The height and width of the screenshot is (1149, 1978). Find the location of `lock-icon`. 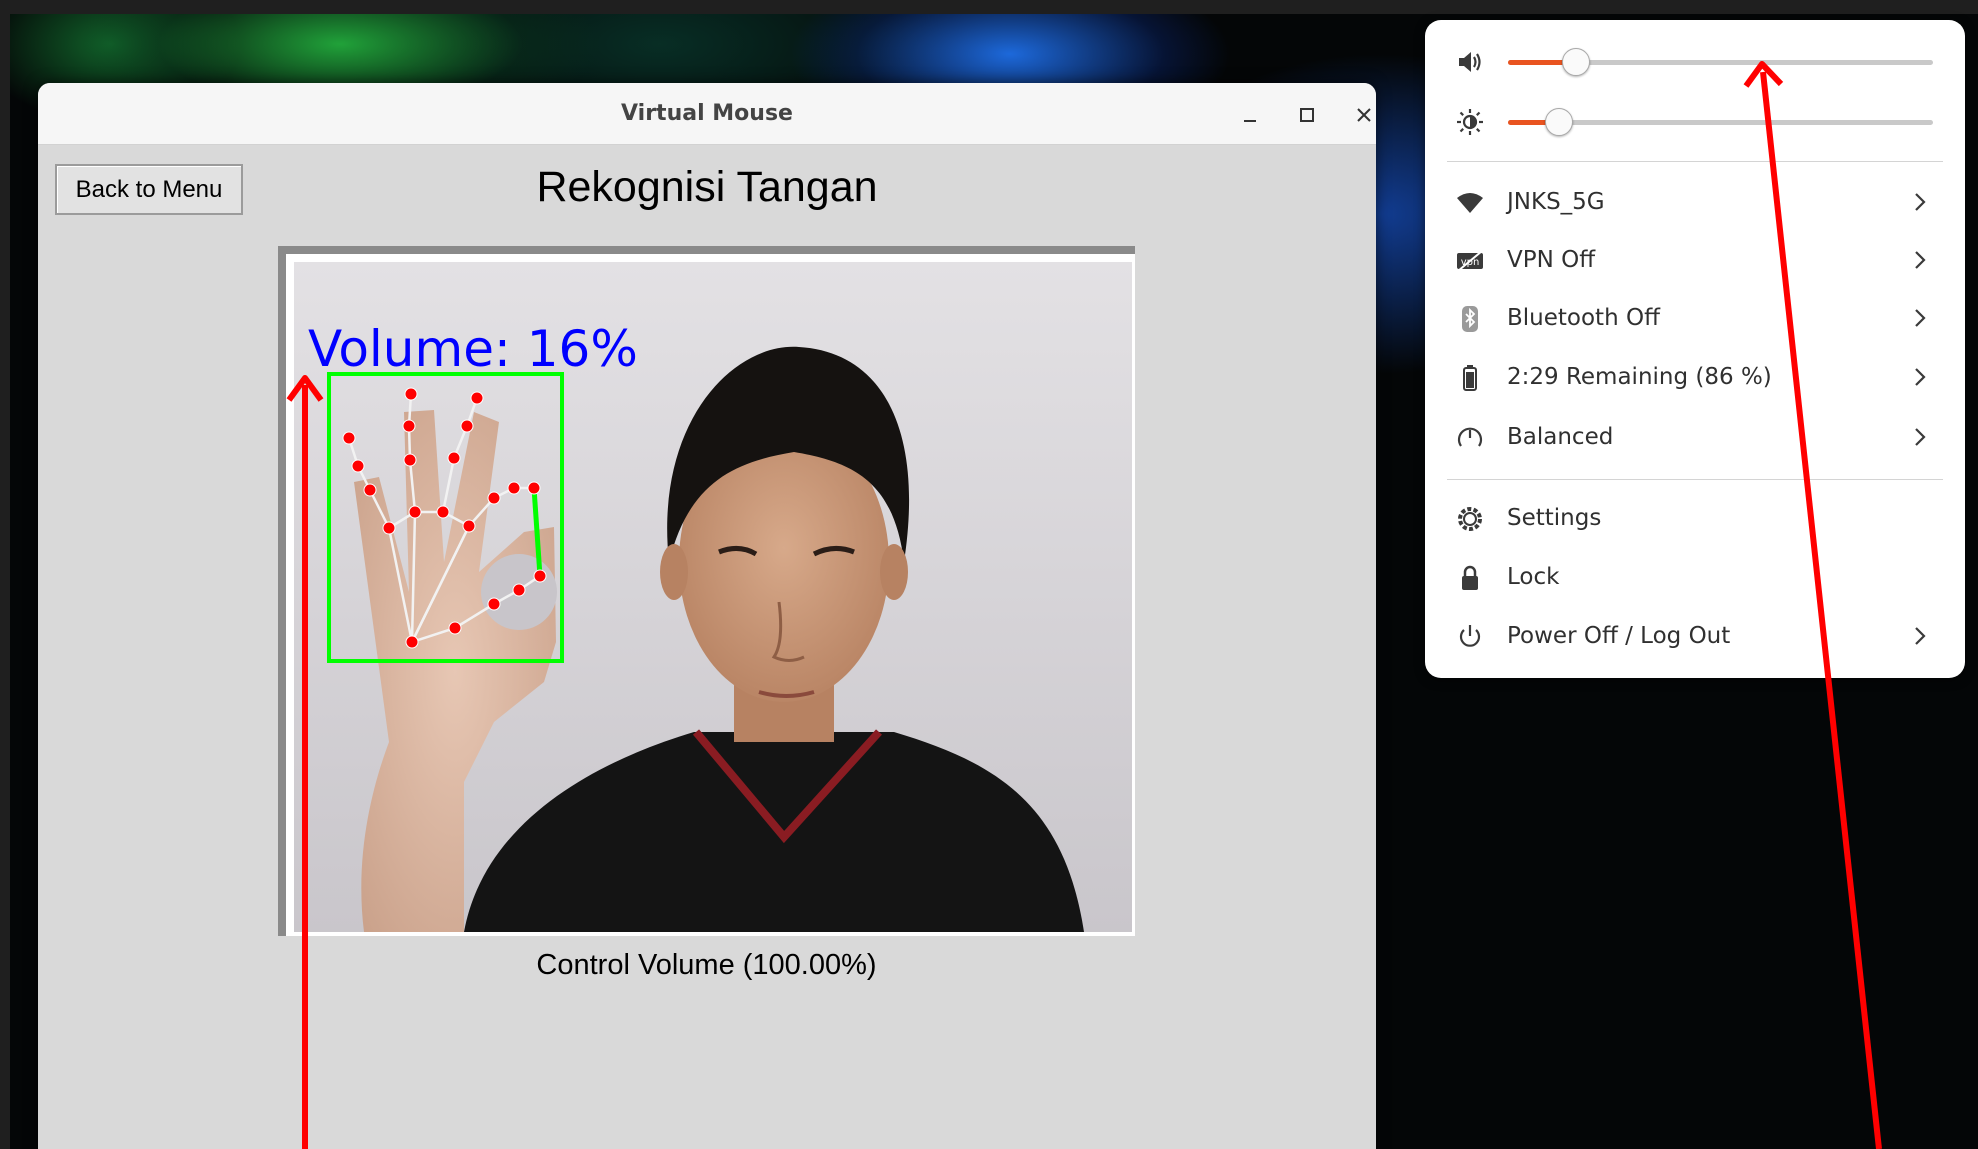

lock-icon is located at coordinates (1470, 578).